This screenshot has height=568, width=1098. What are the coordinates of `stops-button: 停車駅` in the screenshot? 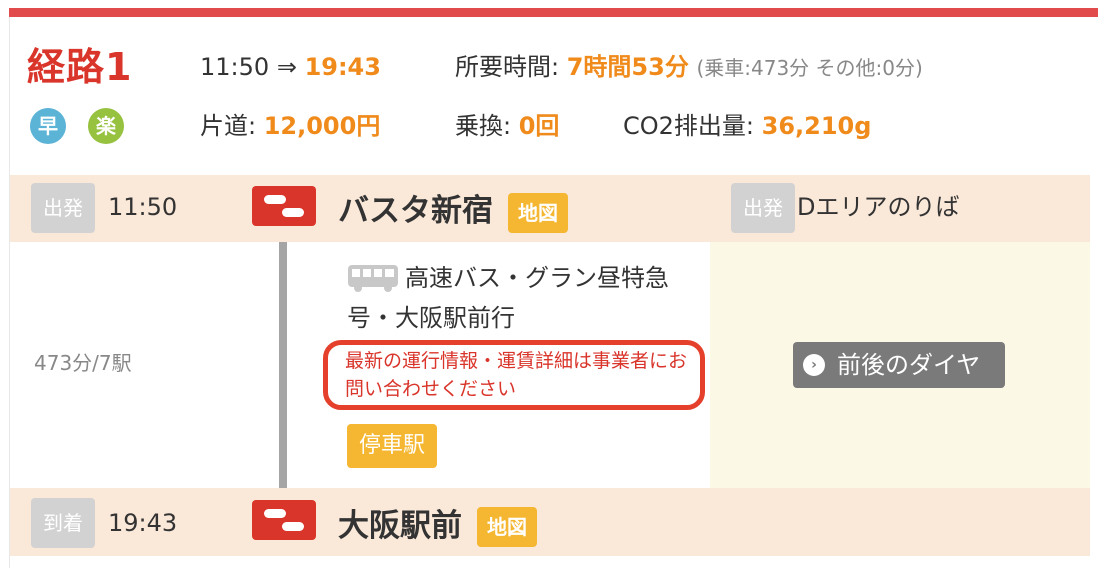 It's located at (392, 446).